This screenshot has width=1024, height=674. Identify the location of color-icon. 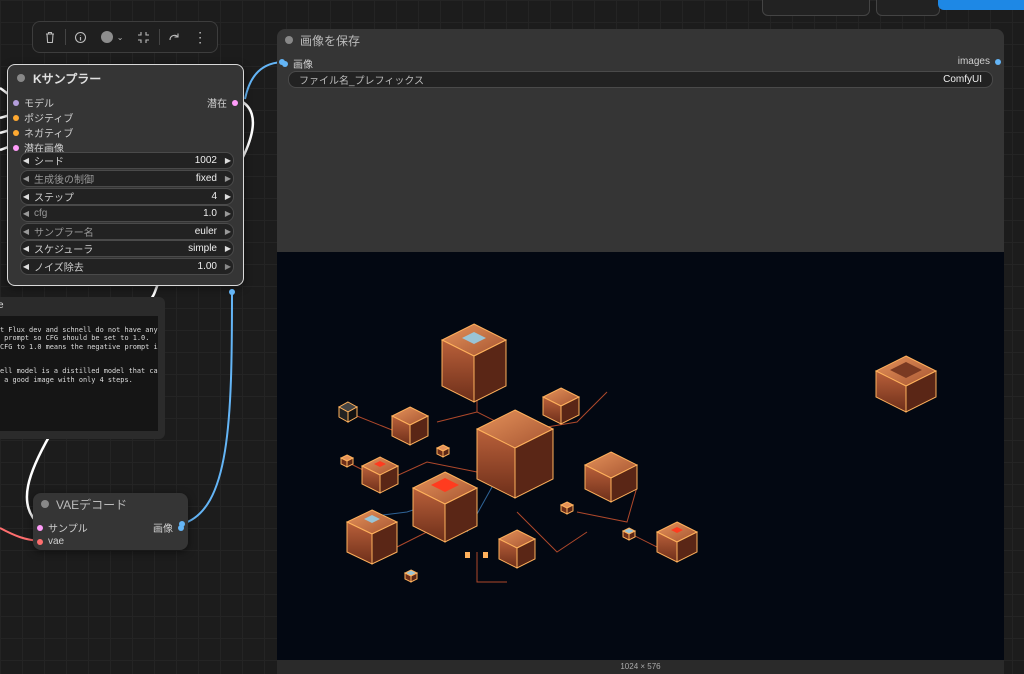
(106, 37).